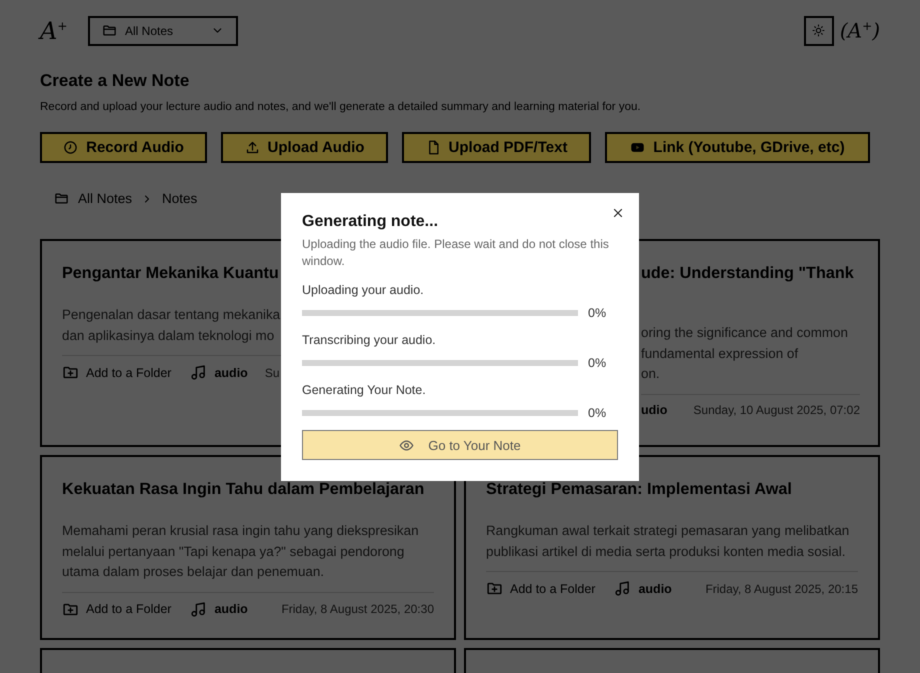  Describe the element at coordinates (496, 147) in the screenshot. I see `action-button: Upload PDF/Text` at that location.